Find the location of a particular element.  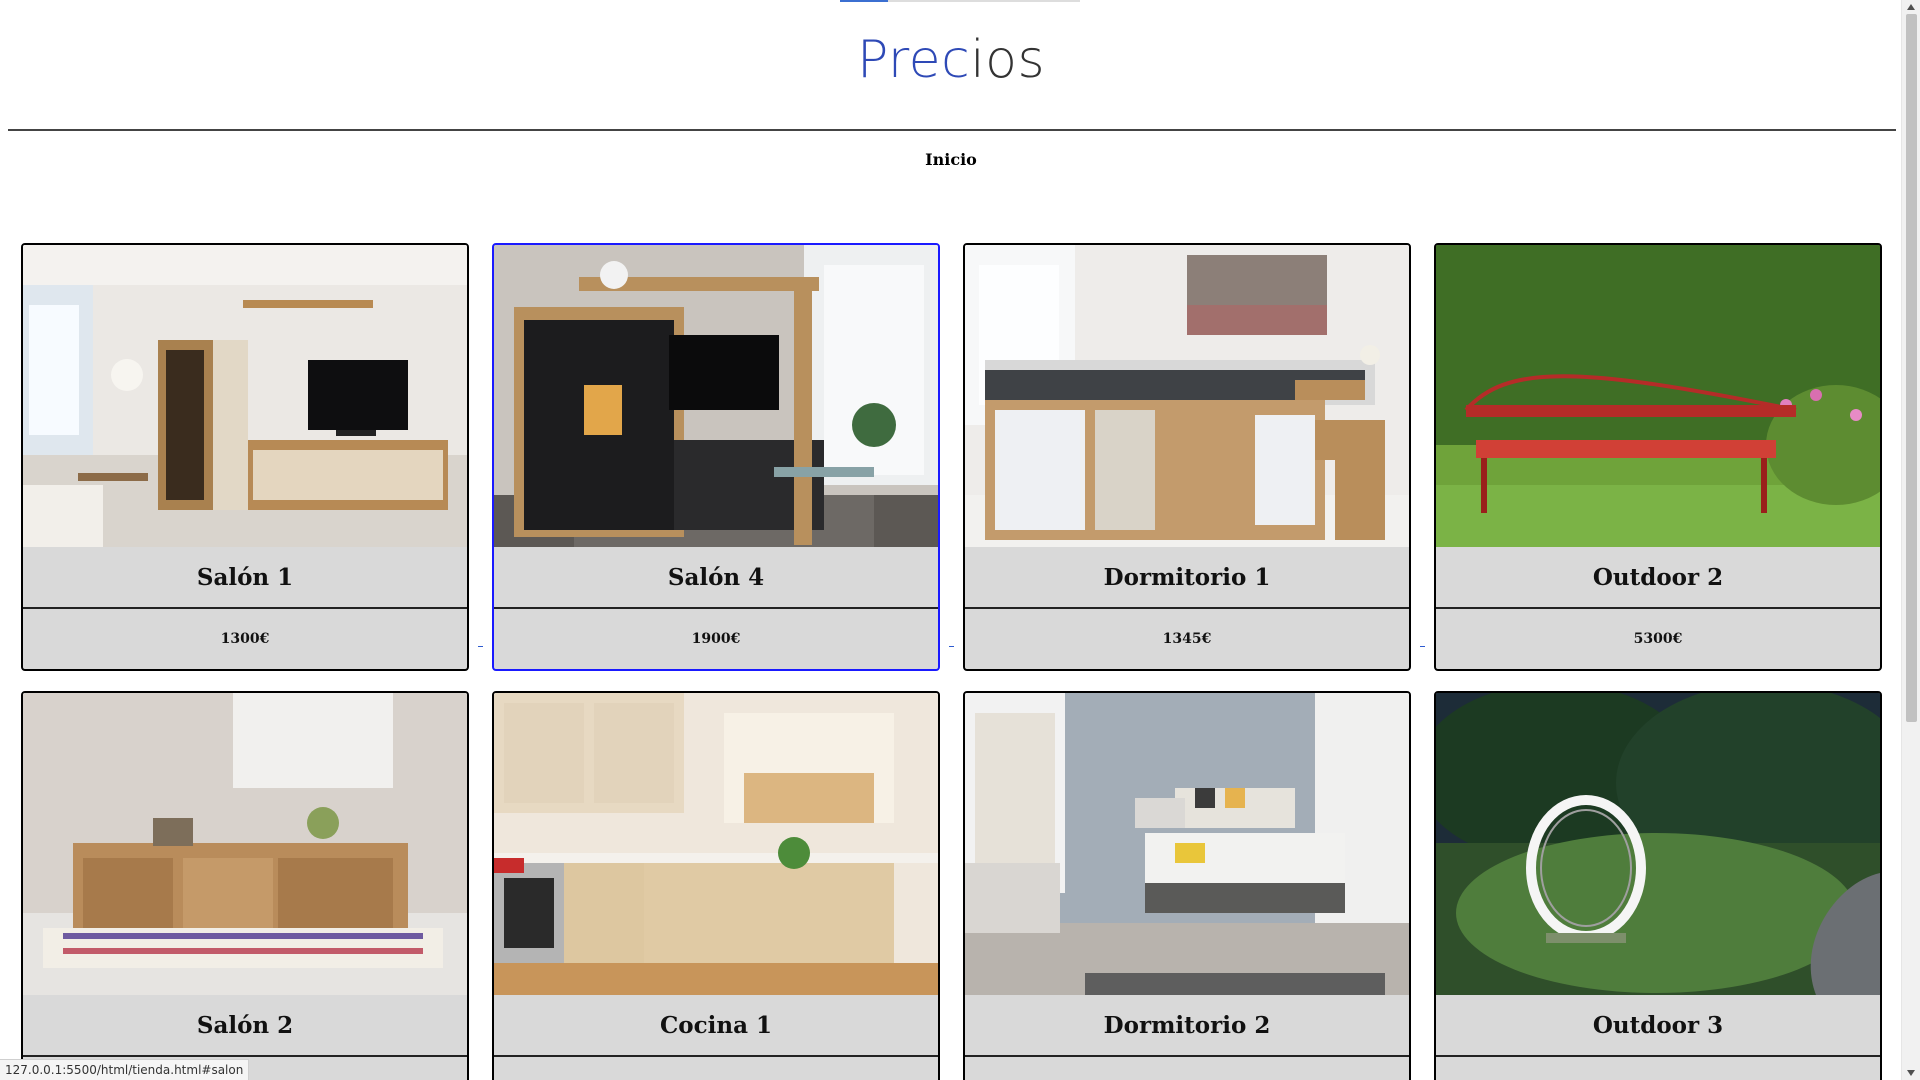

product-name: Dormitorio 2 is located at coordinates (1187, 1025).